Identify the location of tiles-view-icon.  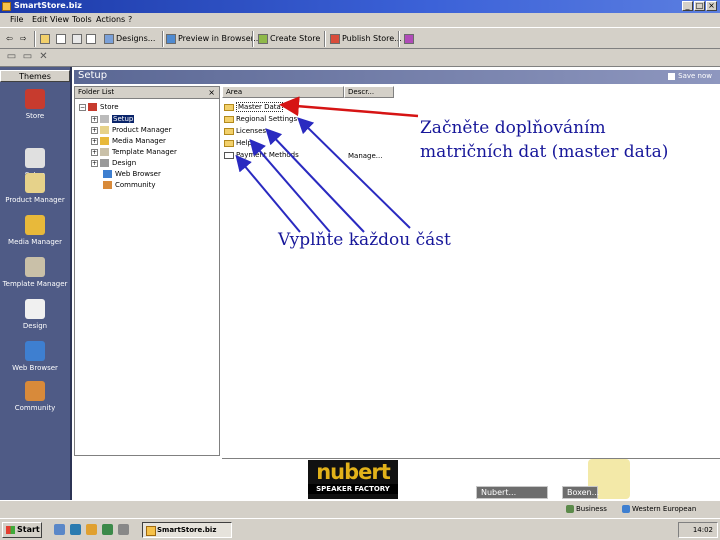
(78, 39).